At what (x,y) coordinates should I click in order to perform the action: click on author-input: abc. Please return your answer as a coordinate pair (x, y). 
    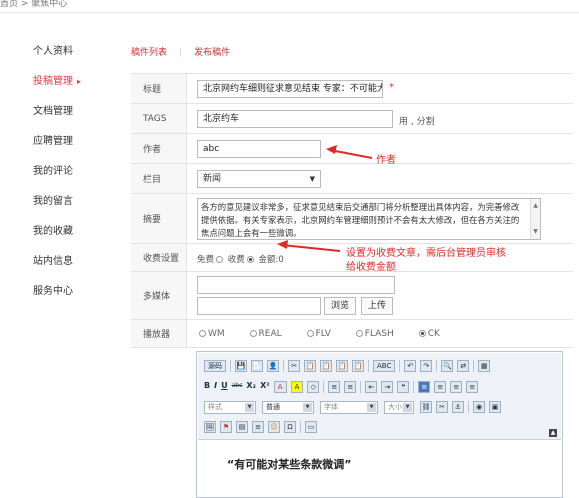
    Looking at the image, I should click on (259, 149).